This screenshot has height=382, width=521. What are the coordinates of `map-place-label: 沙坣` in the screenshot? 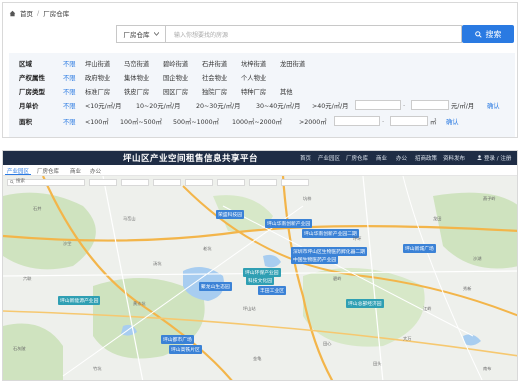 It's located at (67, 243).